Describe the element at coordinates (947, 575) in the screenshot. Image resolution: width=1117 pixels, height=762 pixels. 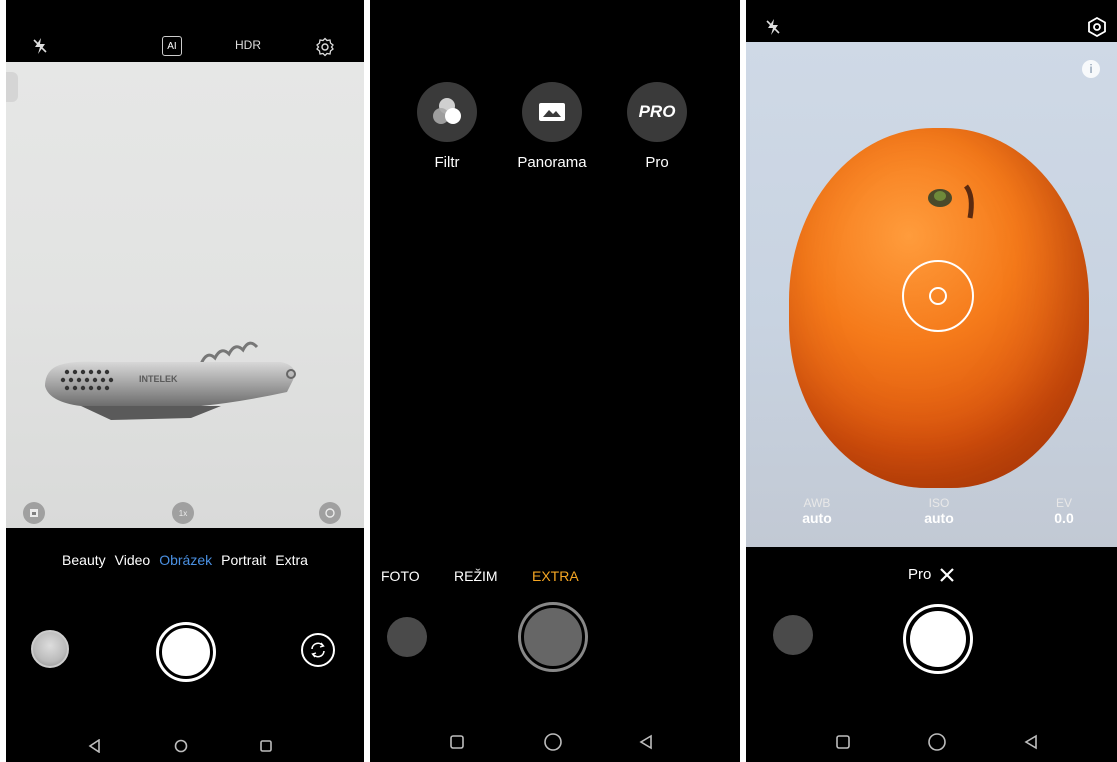
I see `close-icon` at that location.